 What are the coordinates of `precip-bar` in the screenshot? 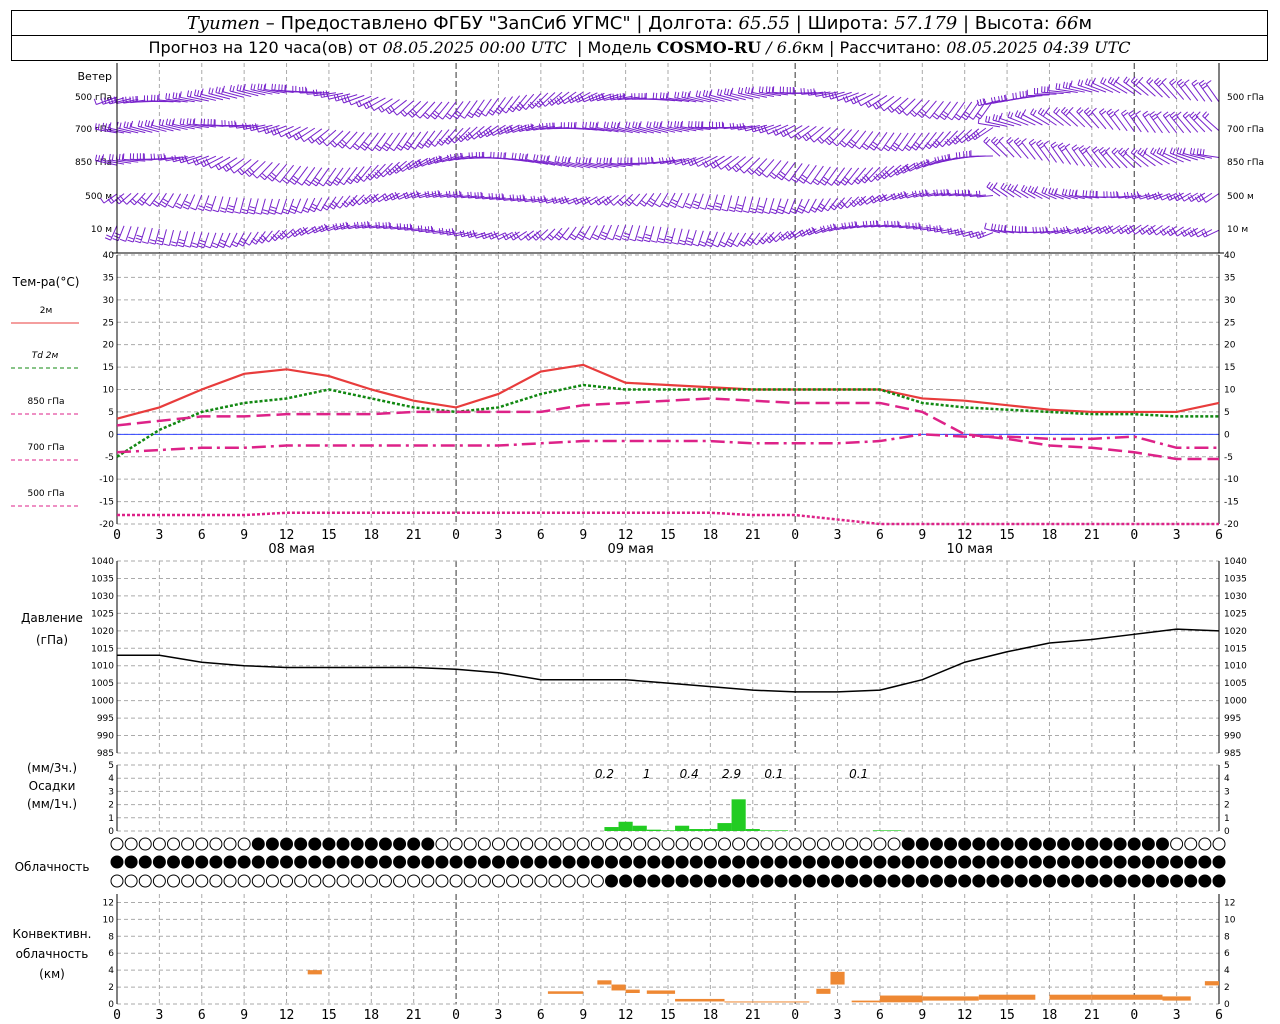 It's located at (766, 830).